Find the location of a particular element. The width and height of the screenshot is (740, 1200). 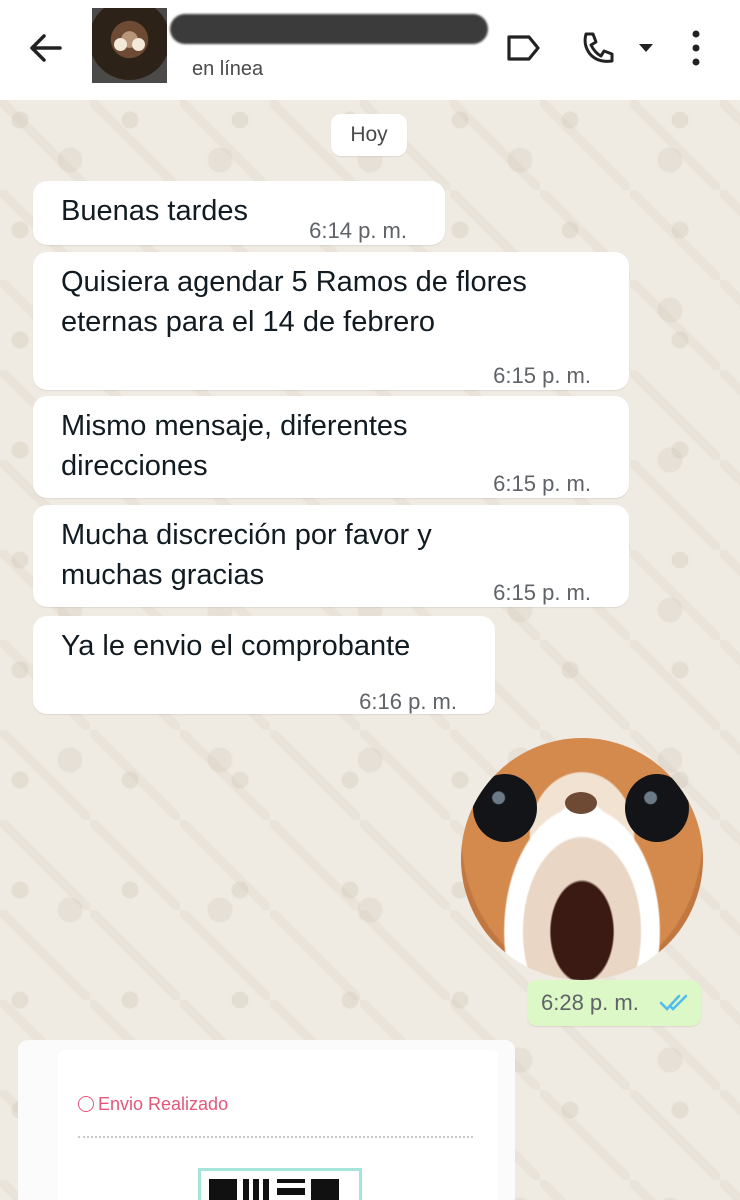

label-icon is located at coordinates (523, 48).